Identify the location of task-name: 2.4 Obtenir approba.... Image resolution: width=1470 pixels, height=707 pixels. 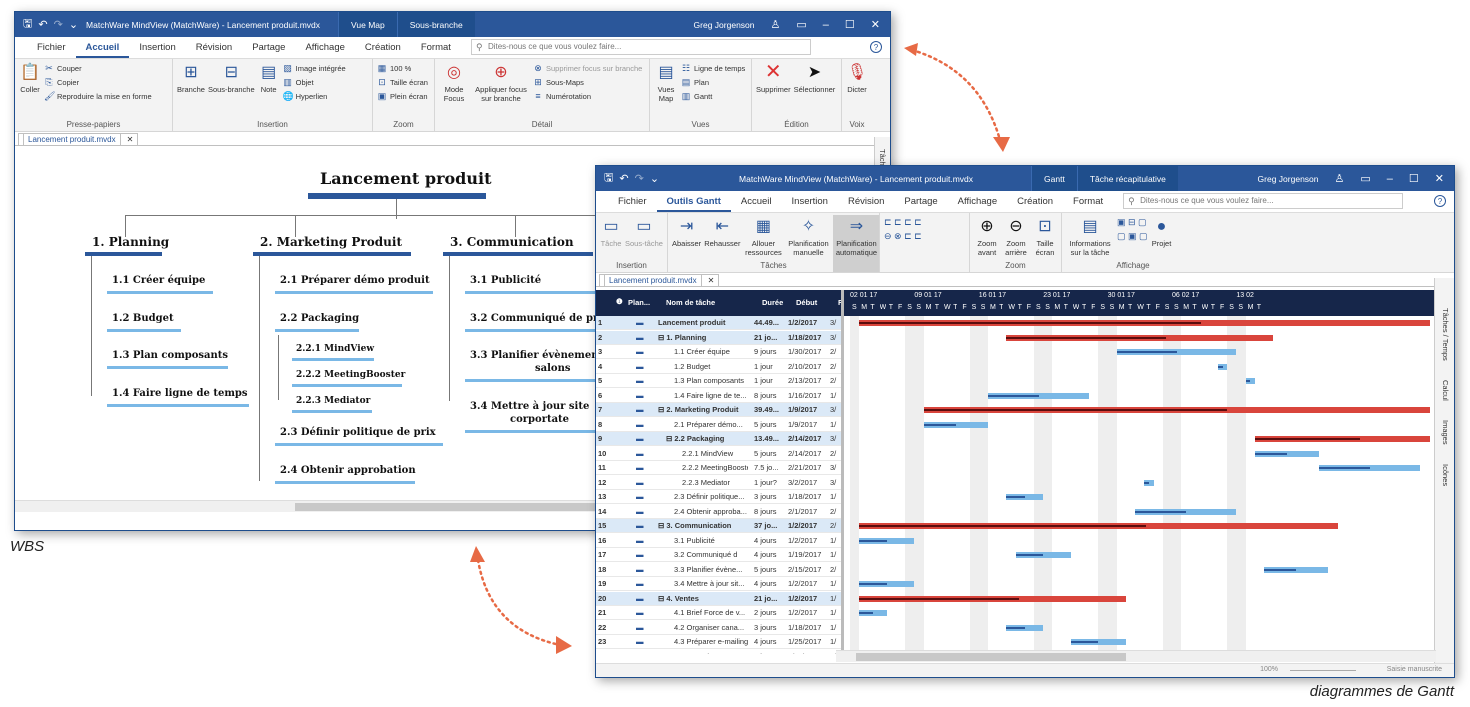
(711, 512).